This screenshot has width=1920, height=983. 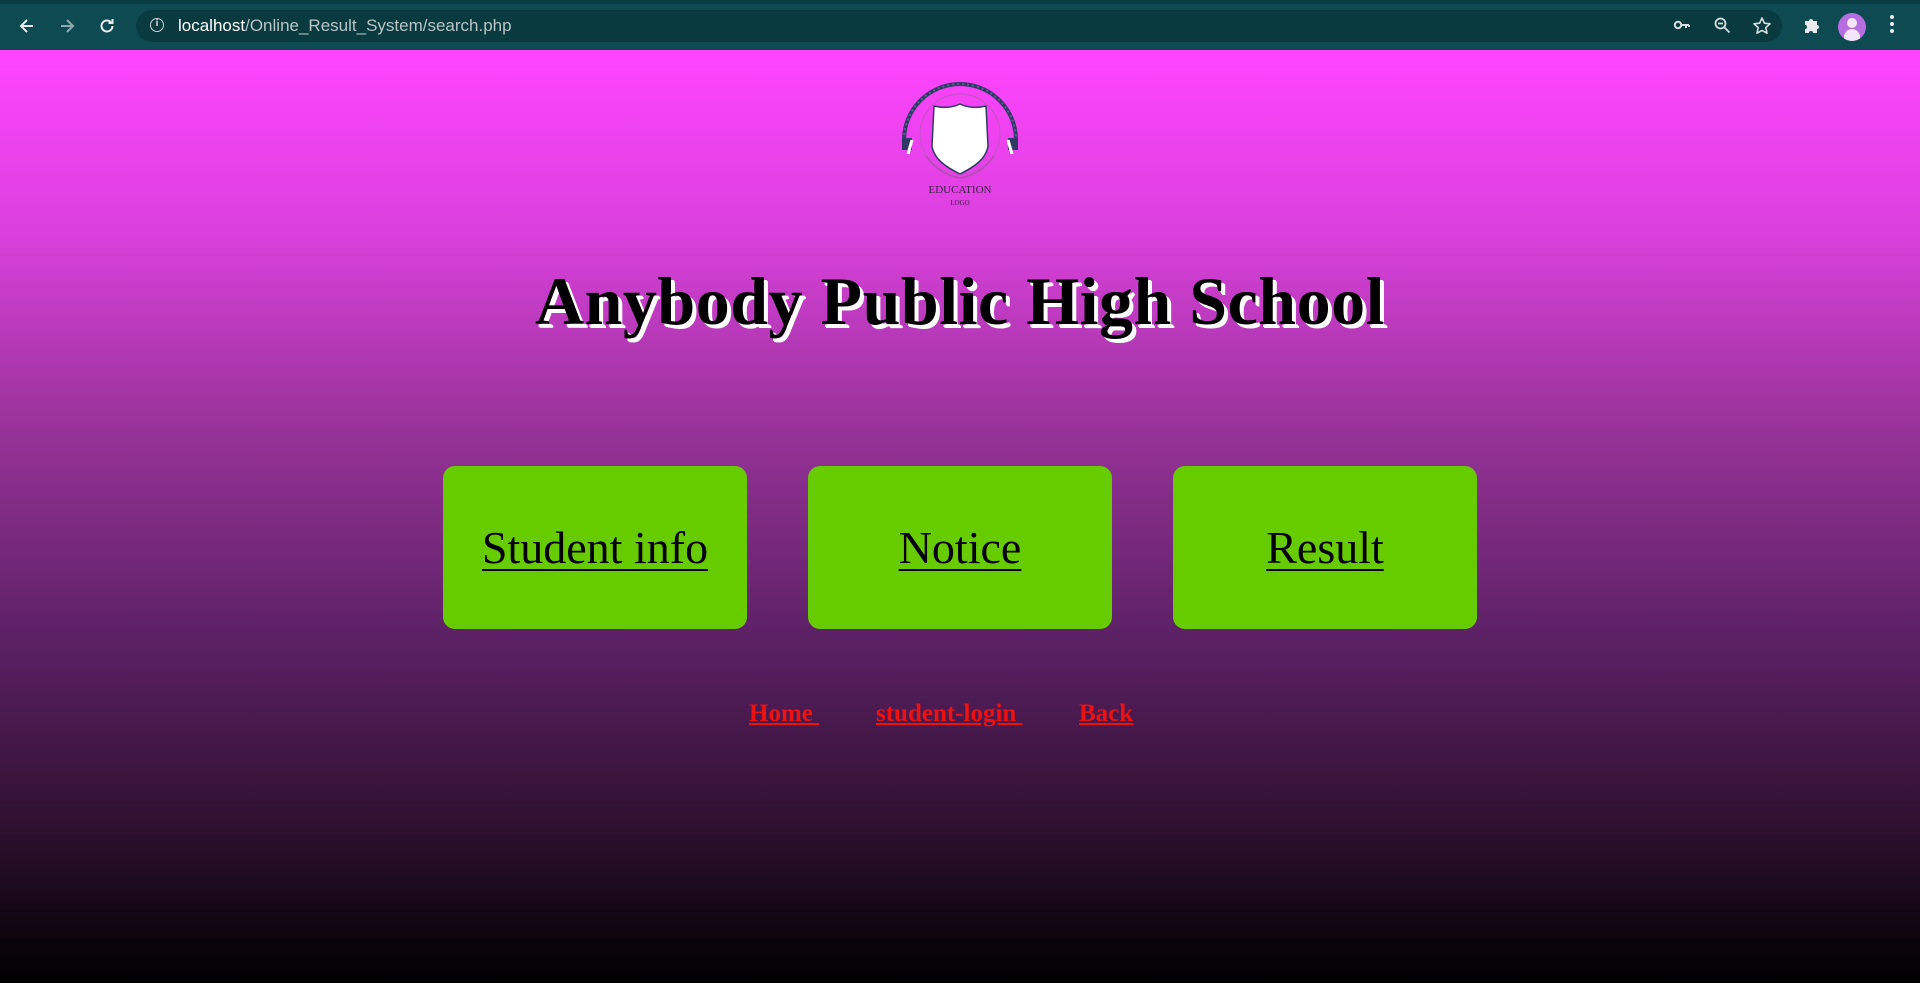 What do you see at coordinates (1812, 26) in the screenshot?
I see `puzzle-icon` at bounding box center [1812, 26].